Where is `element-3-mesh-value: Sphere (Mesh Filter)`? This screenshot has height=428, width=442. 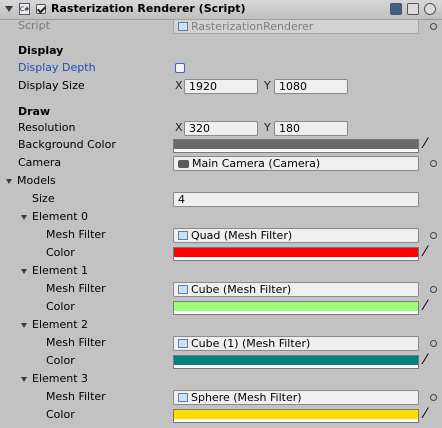
element-3-mesh-value: Sphere (Mesh Filter) is located at coordinates (246, 397).